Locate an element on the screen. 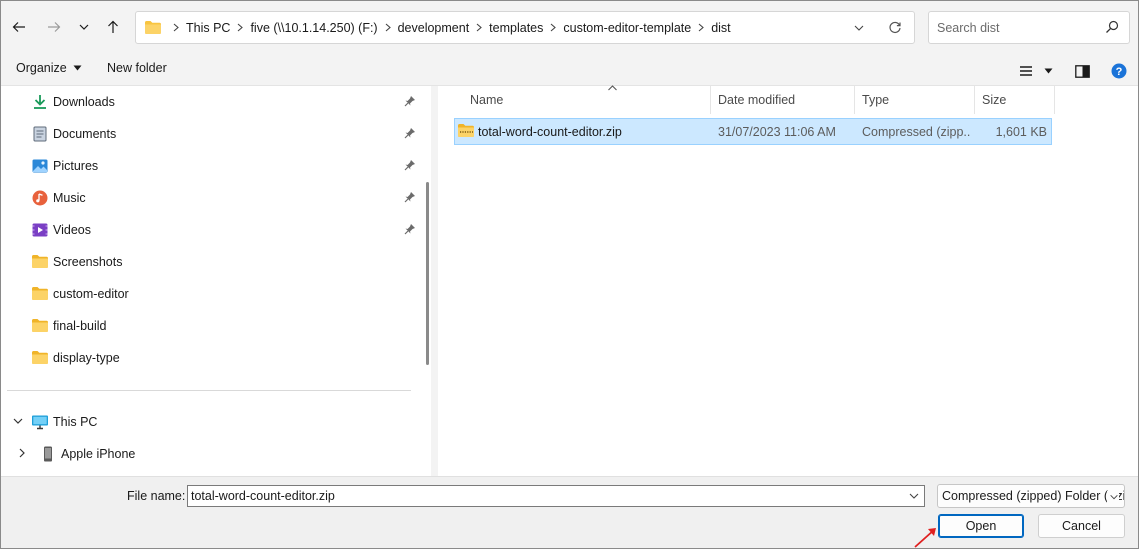 This screenshot has height=549, width=1139. navigation-scrollbar is located at coordinates (427, 273).